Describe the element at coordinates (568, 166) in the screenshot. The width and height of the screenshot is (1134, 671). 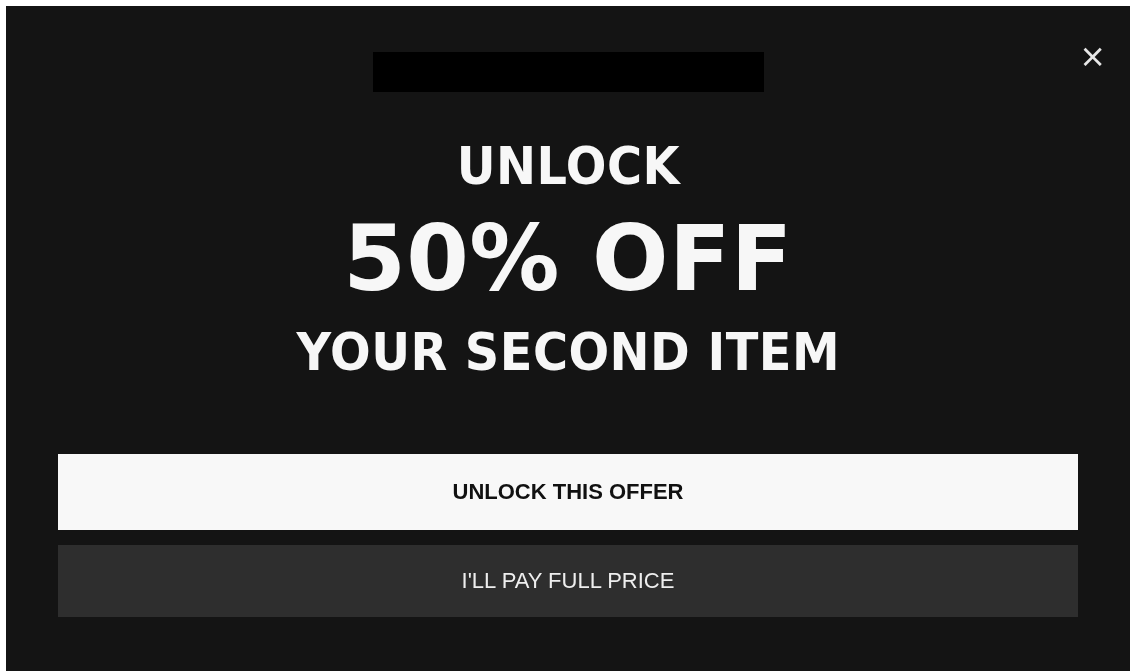
I see `headline-text: UNLOCK` at that location.